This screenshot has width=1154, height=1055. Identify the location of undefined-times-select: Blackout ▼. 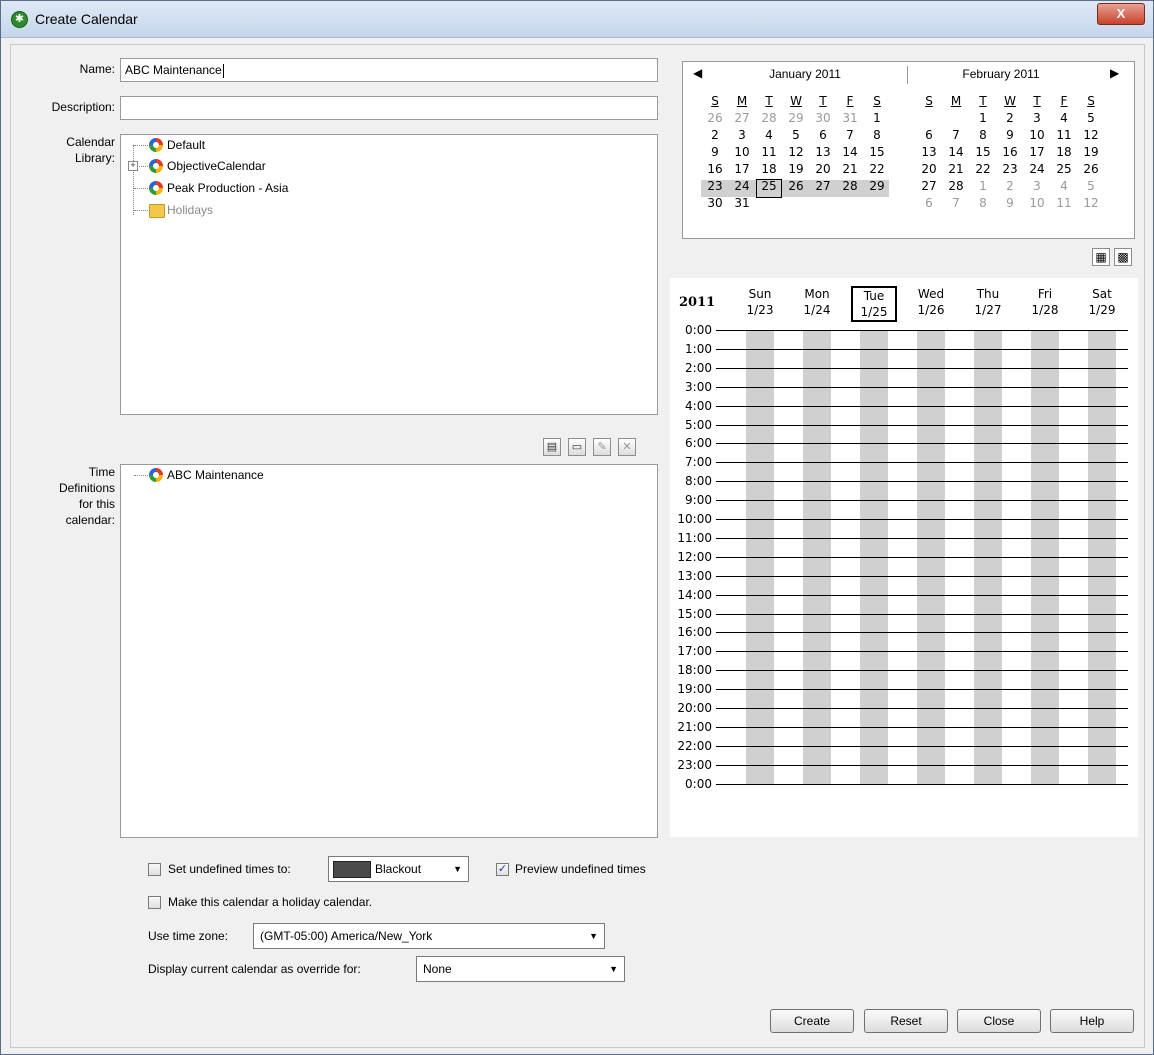
(398, 869).